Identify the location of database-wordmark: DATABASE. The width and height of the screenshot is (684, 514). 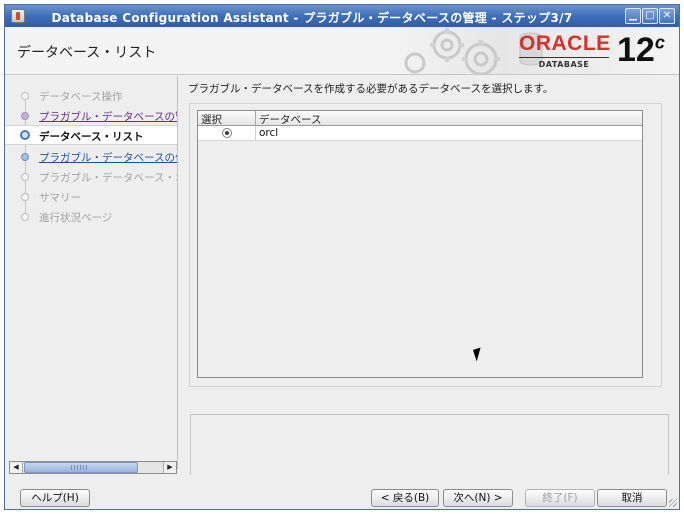
(564, 63).